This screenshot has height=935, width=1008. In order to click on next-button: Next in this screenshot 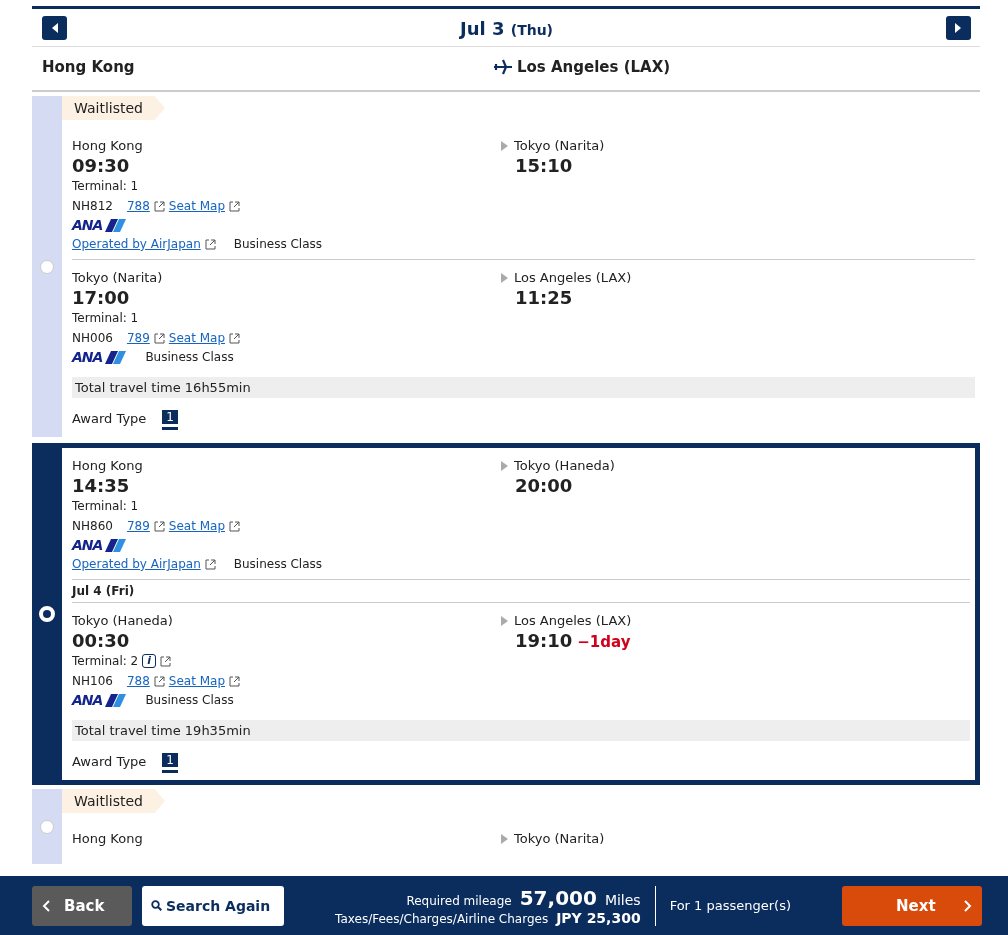, I will do `click(912, 905)`.